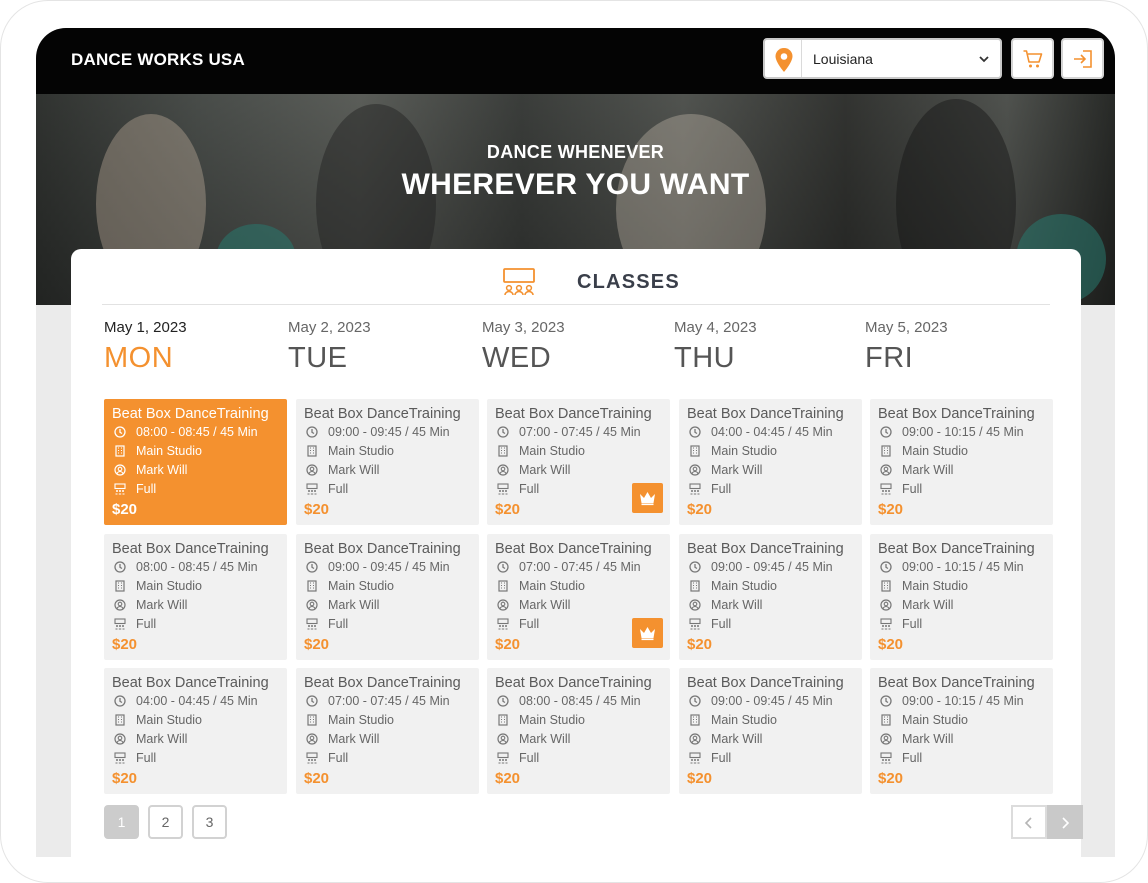 This screenshot has width=1148, height=883. I want to click on page-button-3: 3, so click(209, 822).